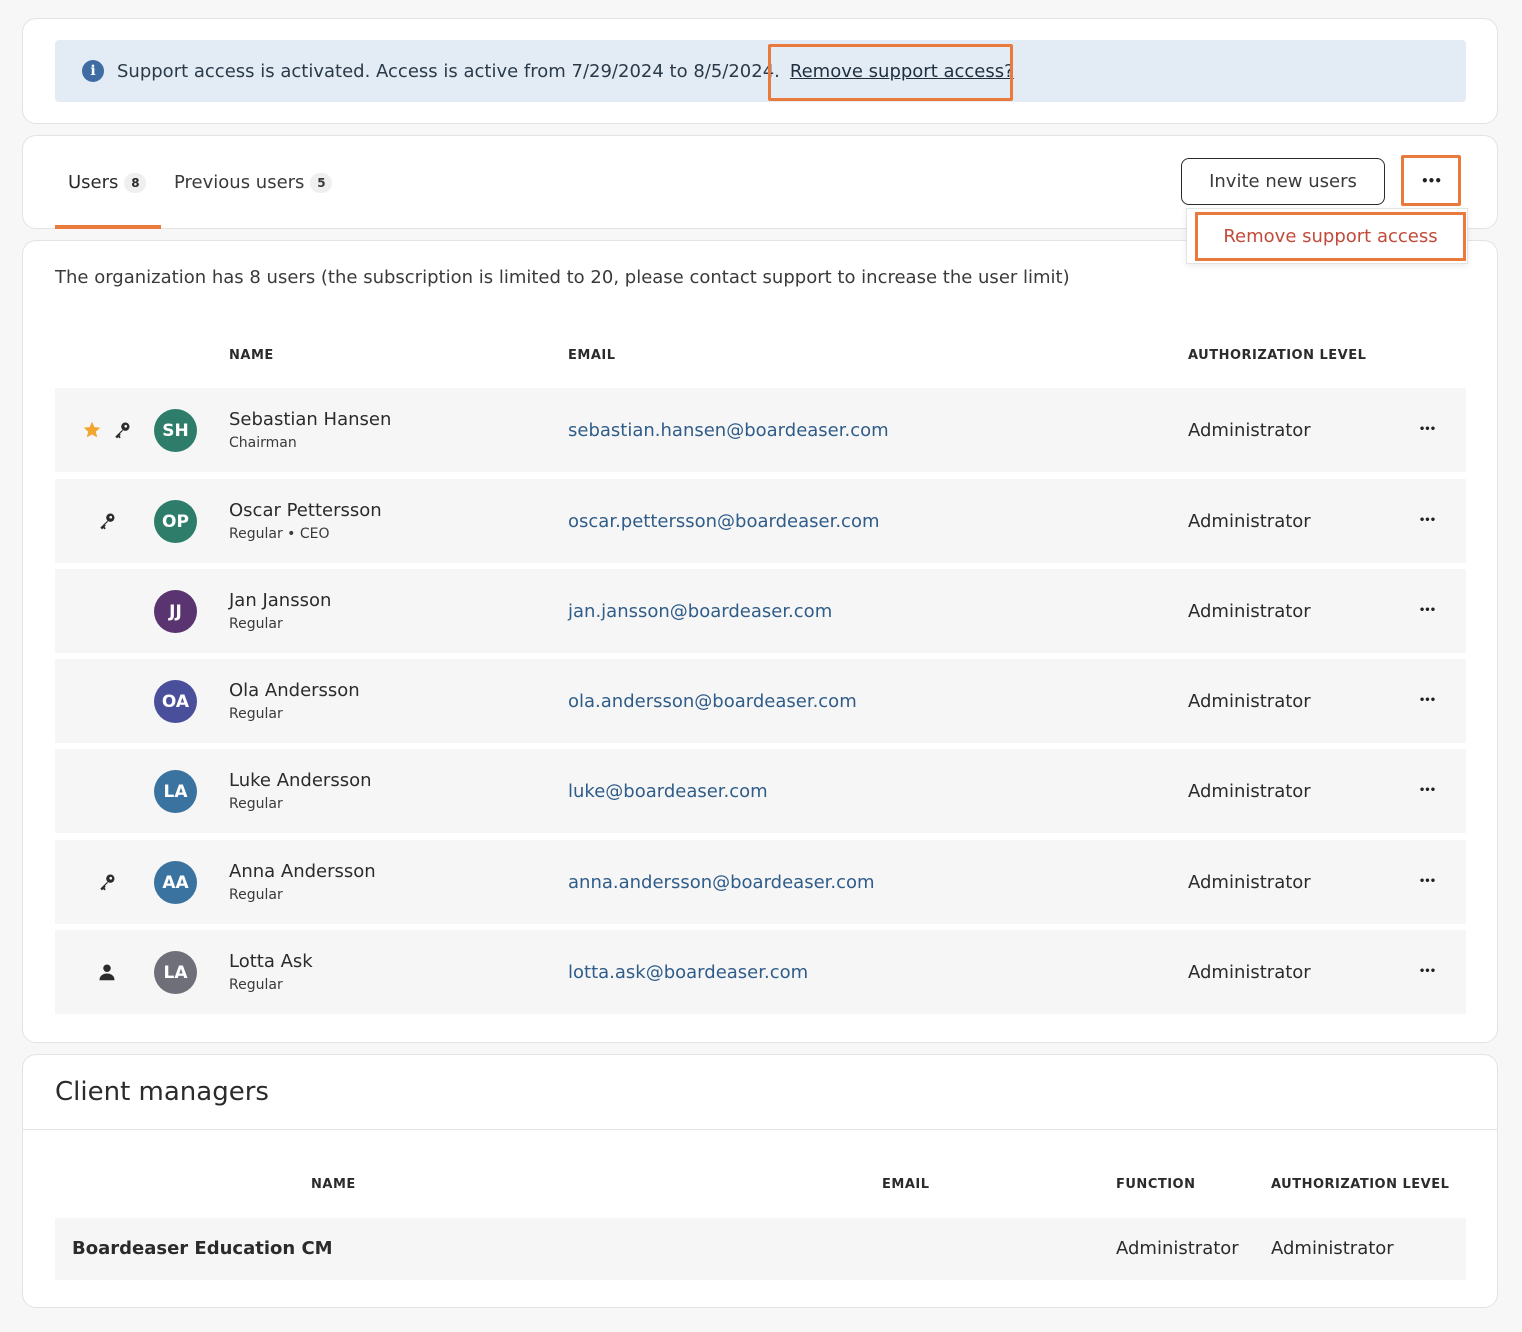 The width and height of the screenshot is (1522, 1332). I want to click on user-email-link: jan.jansson@boardeaser.com, so click(700, 611).